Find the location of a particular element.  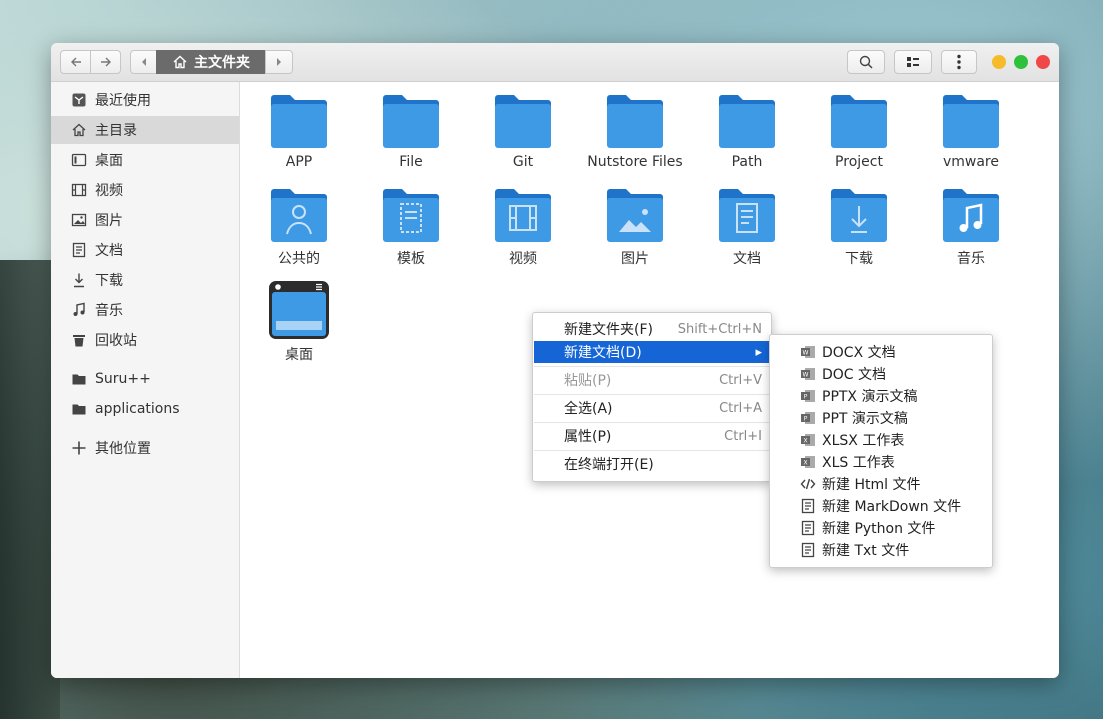

file-item-project: Project is located at coordinates (859, 132).